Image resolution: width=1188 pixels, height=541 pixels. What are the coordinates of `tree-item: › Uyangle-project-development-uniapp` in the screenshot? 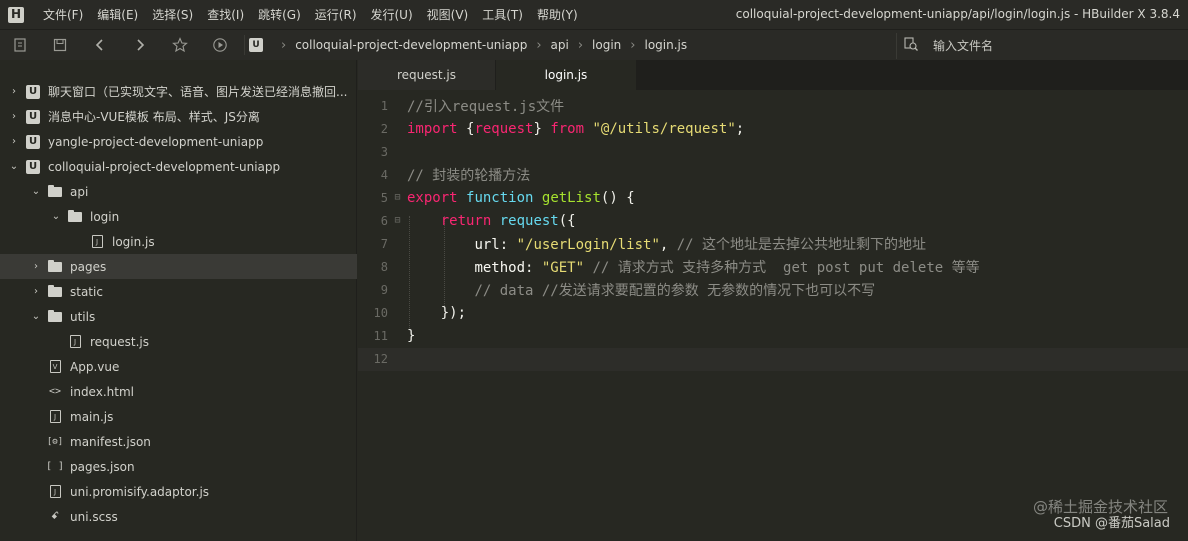 It's located at (178, 141).